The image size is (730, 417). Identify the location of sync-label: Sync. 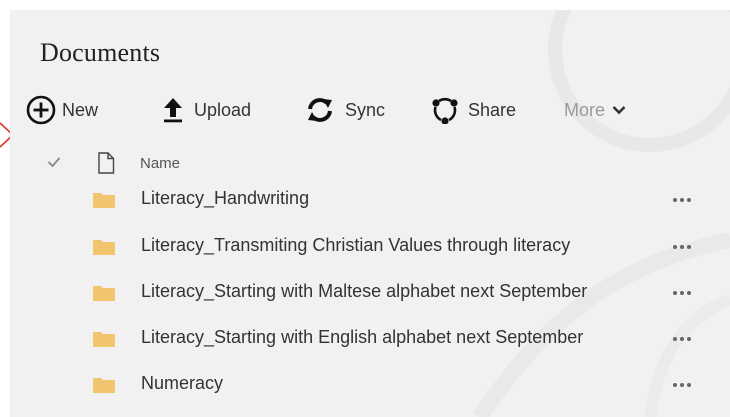
(365, 109).